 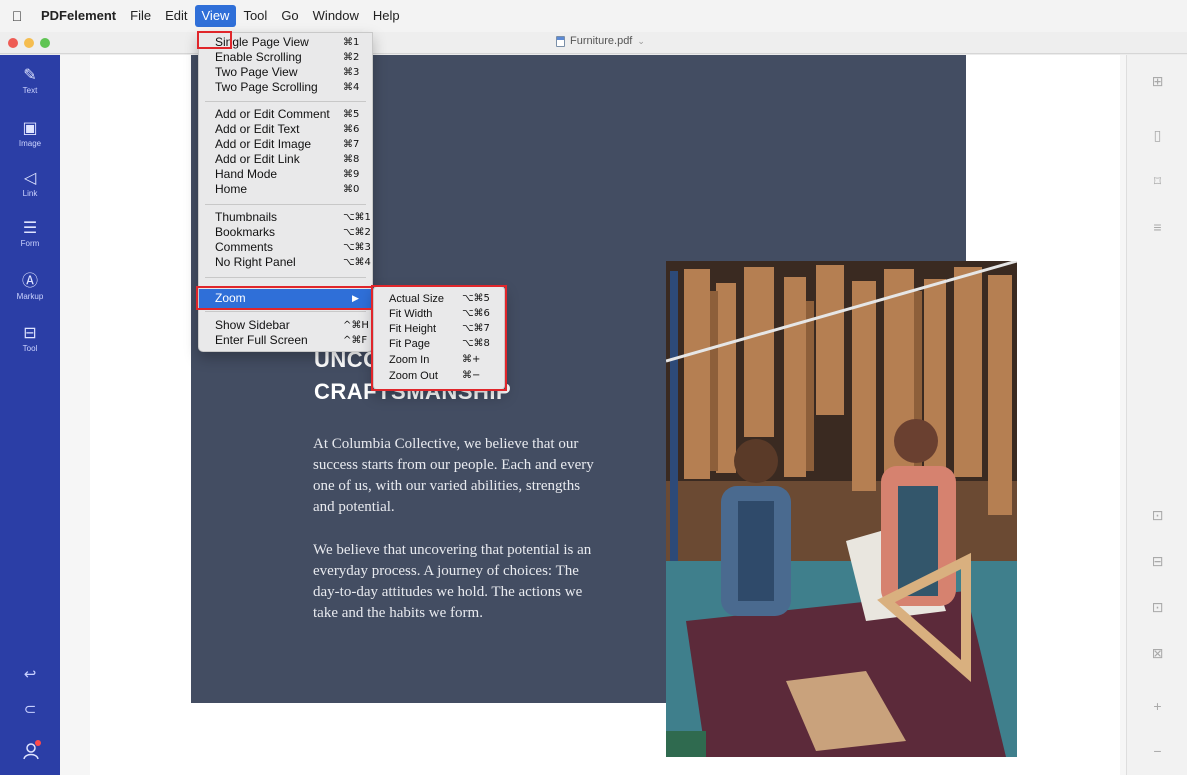 I want to click on menu-two-page-scrolling: Two Page Scrolling ⌘4, so click(x=285, y=87).